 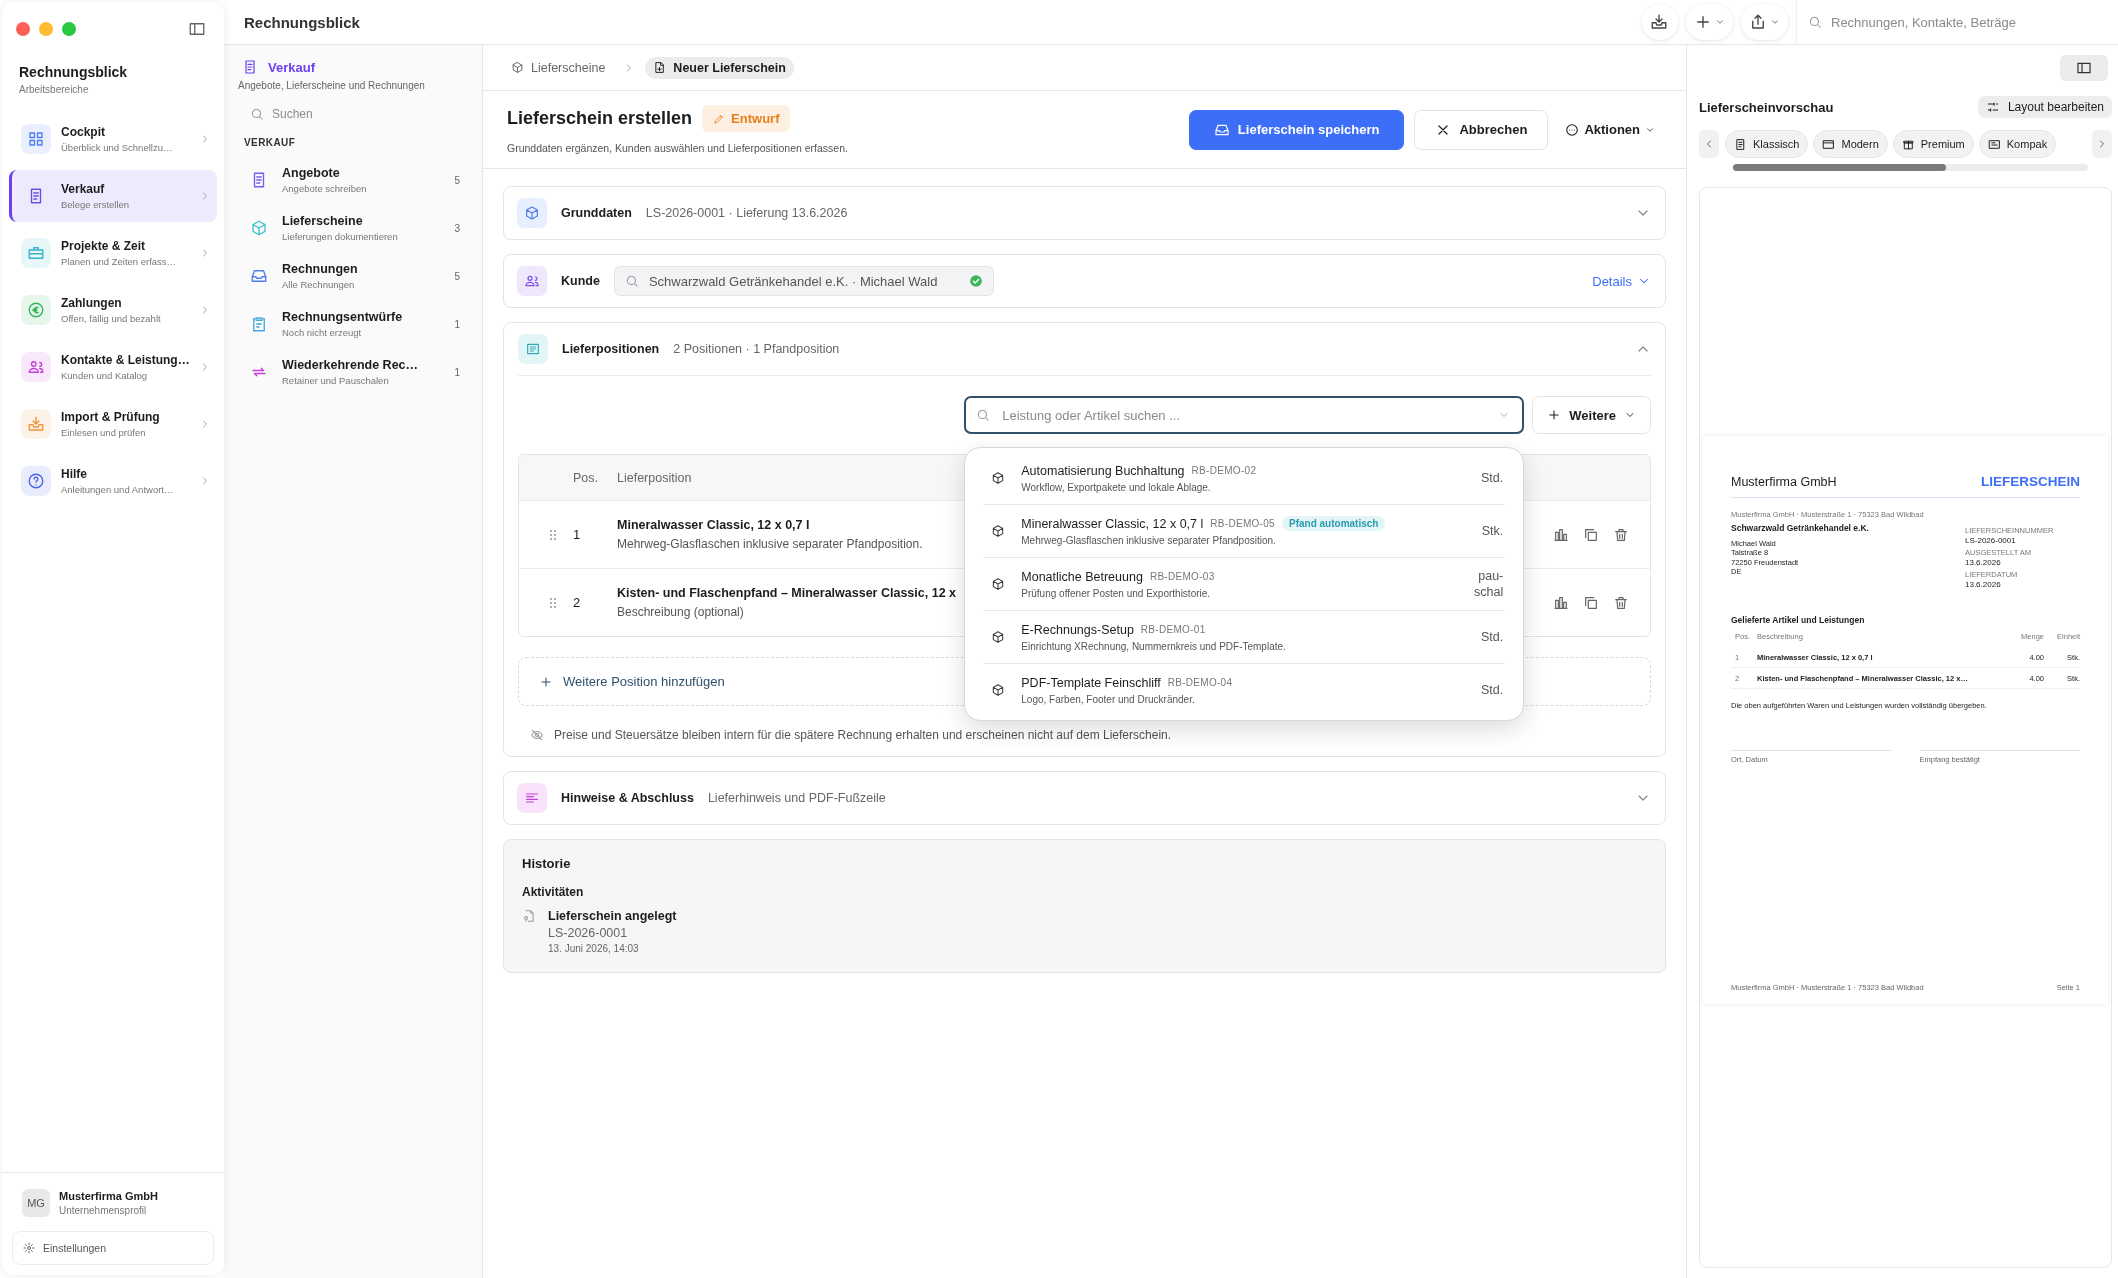 I want to click on option-tag: Pfand automatisch, so click(x=1333, y=523).